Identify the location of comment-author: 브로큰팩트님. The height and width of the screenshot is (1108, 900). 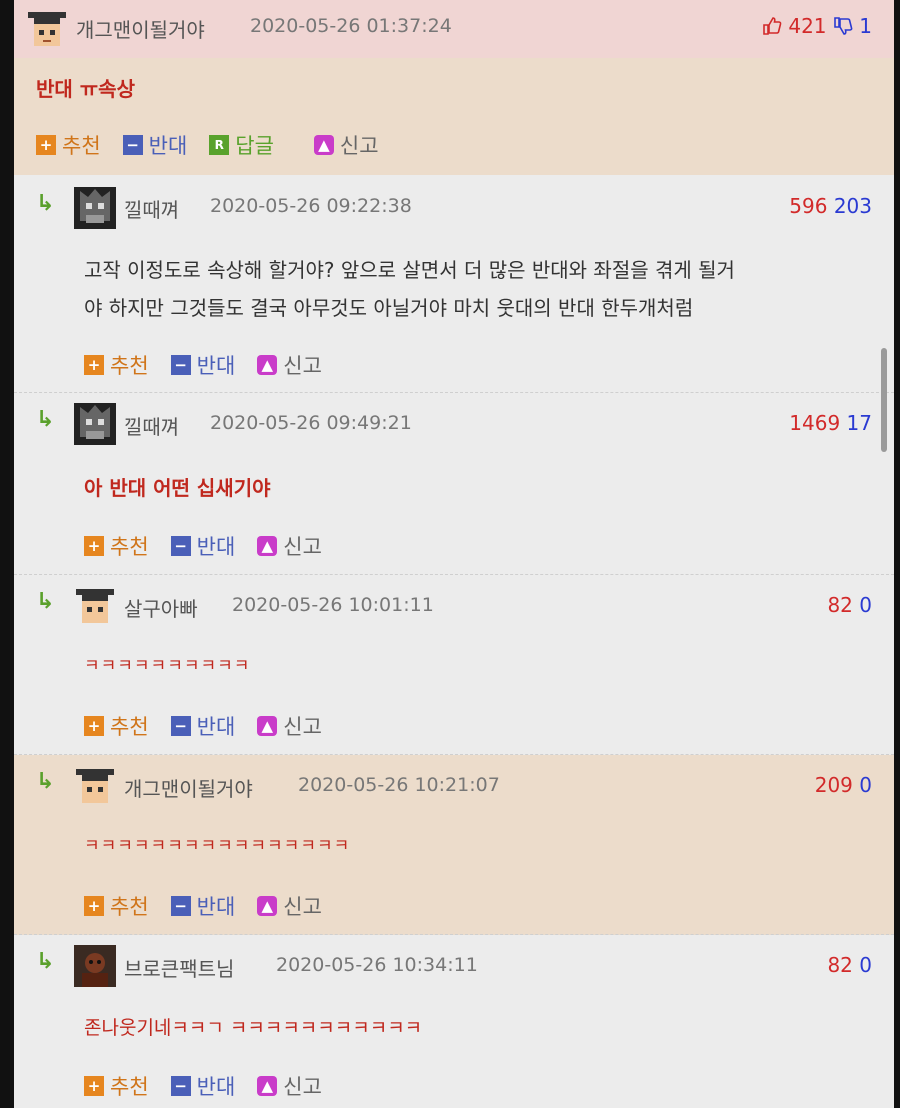
(179, 967).